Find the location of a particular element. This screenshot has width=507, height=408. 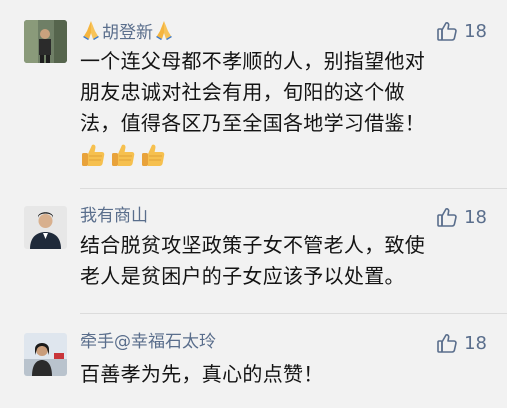

username: 牵手@幸福石太玲 is located at coordinates (148, 342).